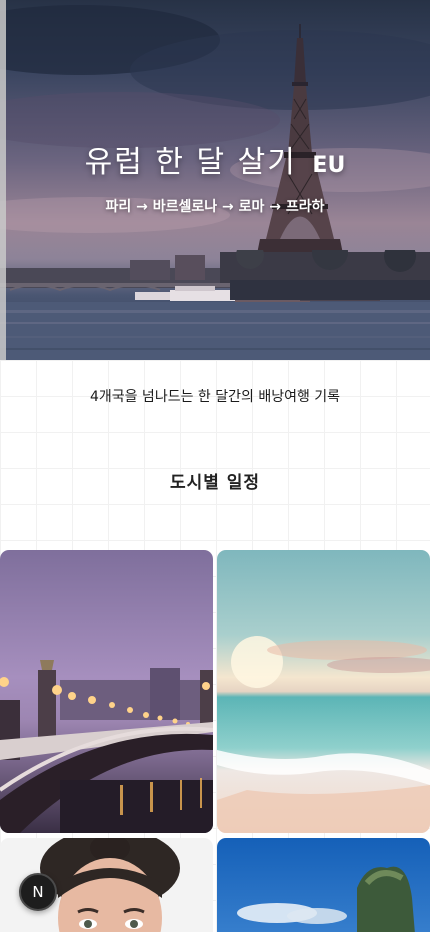 This screenshot has height=932, width=430. Describe the element at coordinates (329, 165) in the screenshot. I see `hero-title-badge: EU` at that location.